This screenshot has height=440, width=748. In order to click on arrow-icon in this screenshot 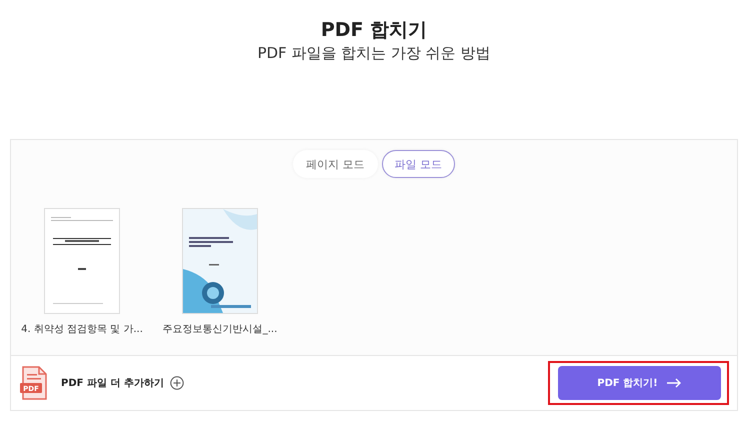, I will do `click(674, 383)`.